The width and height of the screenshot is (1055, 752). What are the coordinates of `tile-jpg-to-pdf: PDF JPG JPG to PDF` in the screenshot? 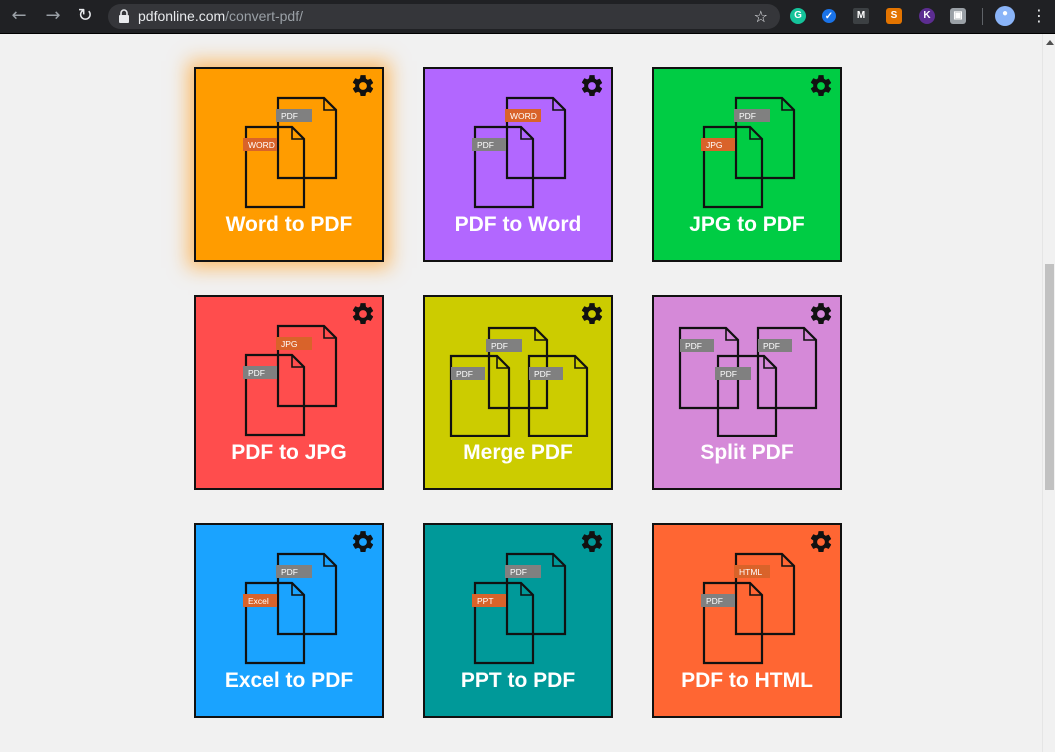 It's located at (747, 164).